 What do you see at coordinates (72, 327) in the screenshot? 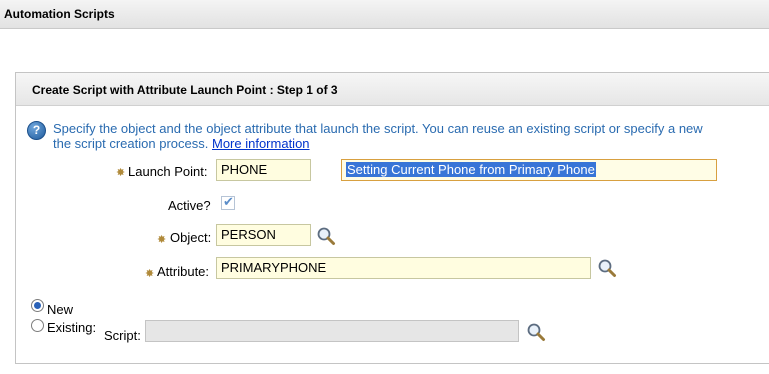
I see `existing-radio-label: Existing:` at bounding box center [72, 327].